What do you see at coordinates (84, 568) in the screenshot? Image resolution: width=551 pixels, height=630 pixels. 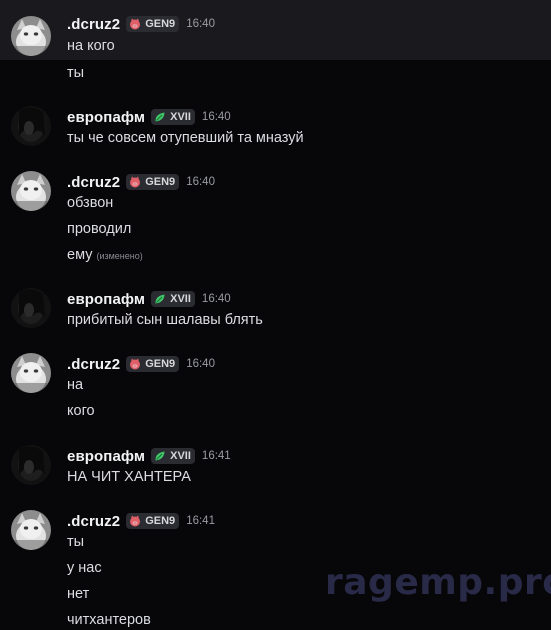 I see `message-line: у нас` at bounding box center [84, 568].